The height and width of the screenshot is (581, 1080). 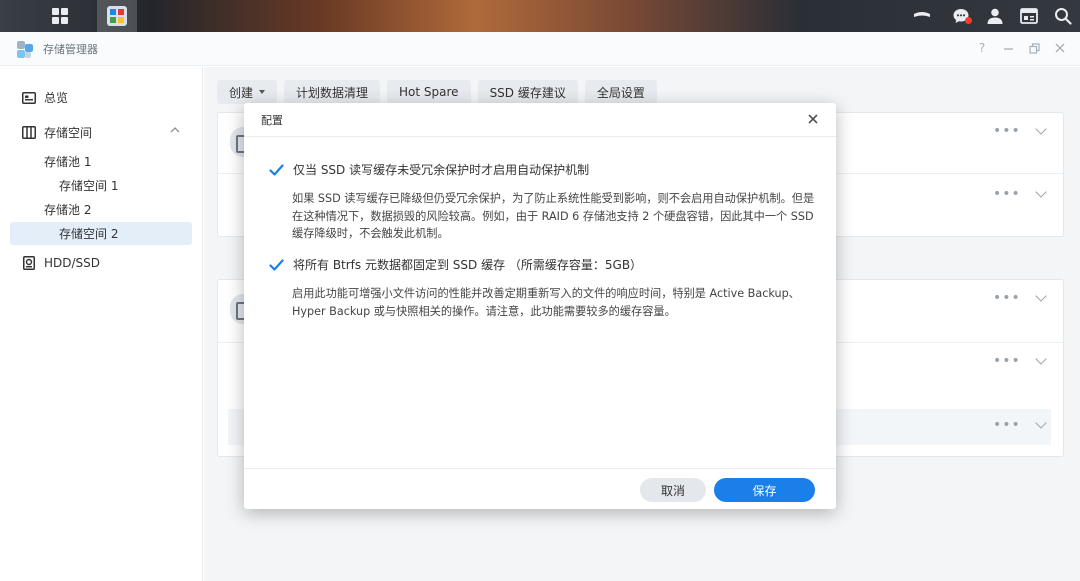 I want to click on save-button: 保存, so click(x=764, y=490).